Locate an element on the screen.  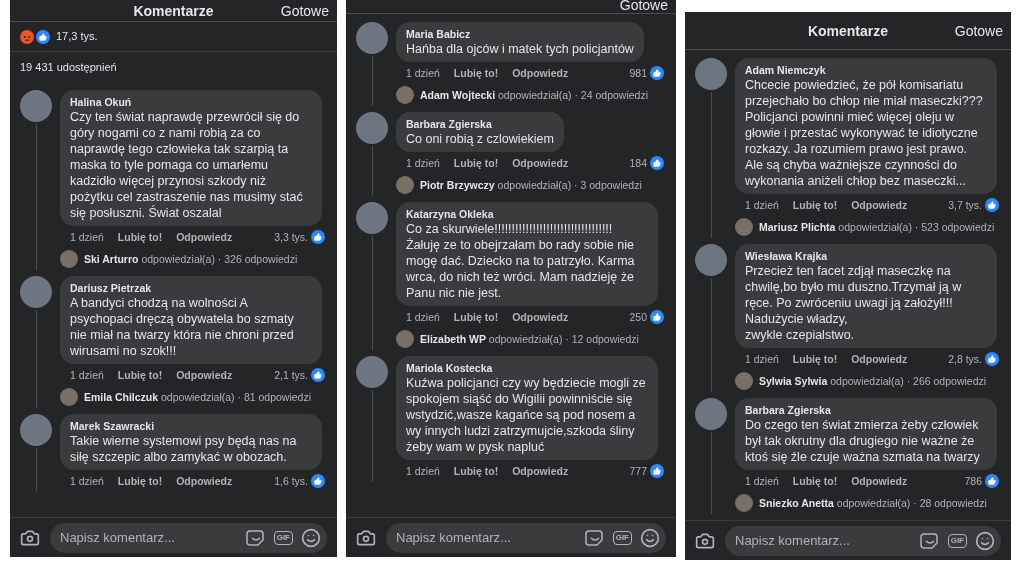
like-count: 184 is located at coordinates (638, 163).